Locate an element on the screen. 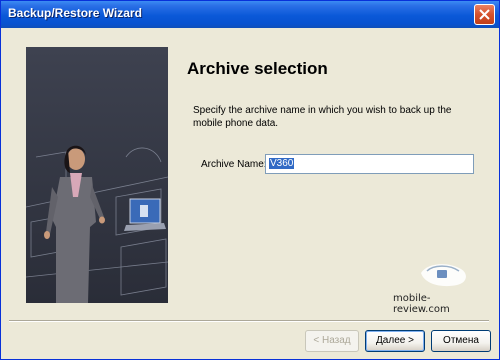 The width and height of the screenshot is (500, 360). archive-name-input: V360 is located at coordinates (369, 164).